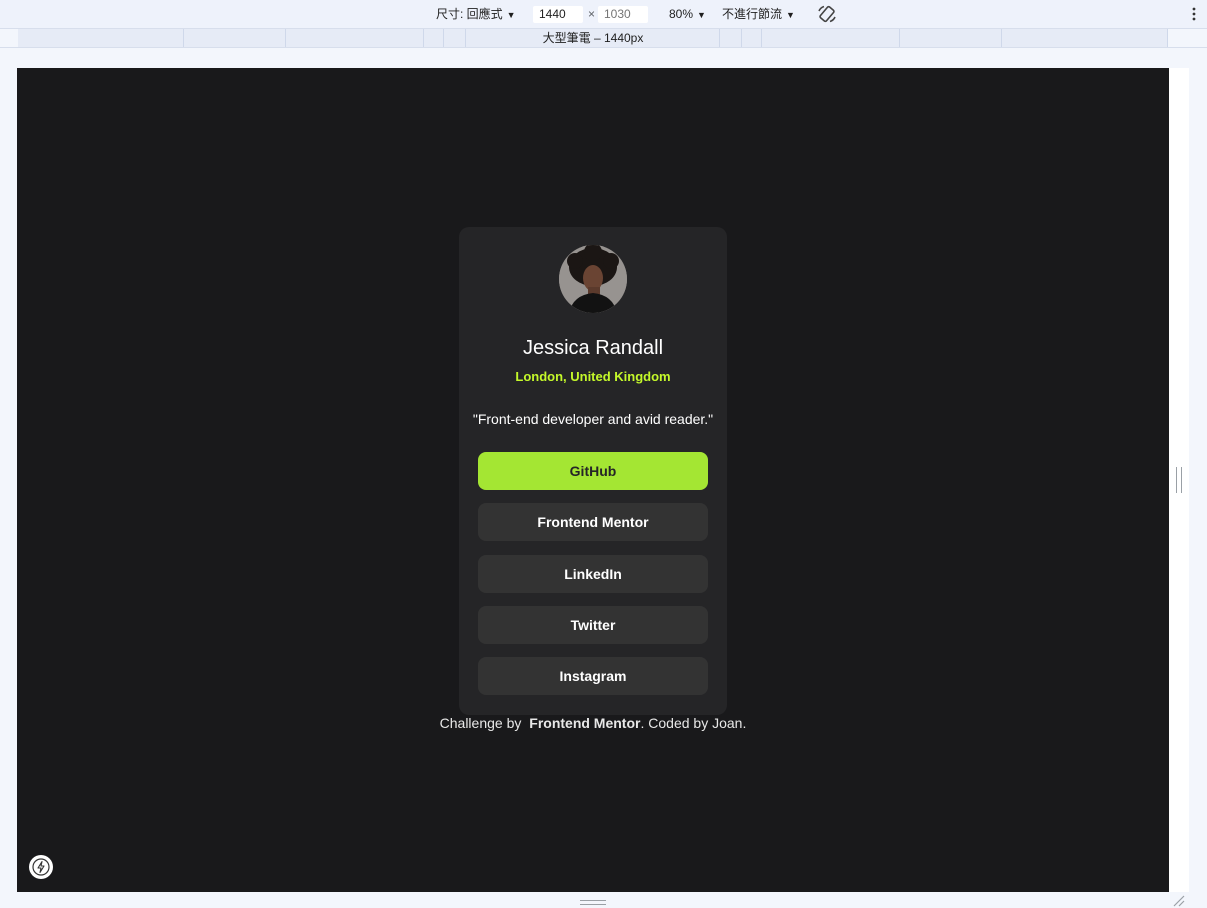  Describe the element at coordinates (593, 625) in the screenshot. I see `twitter-link-button: Twitter` at that location.